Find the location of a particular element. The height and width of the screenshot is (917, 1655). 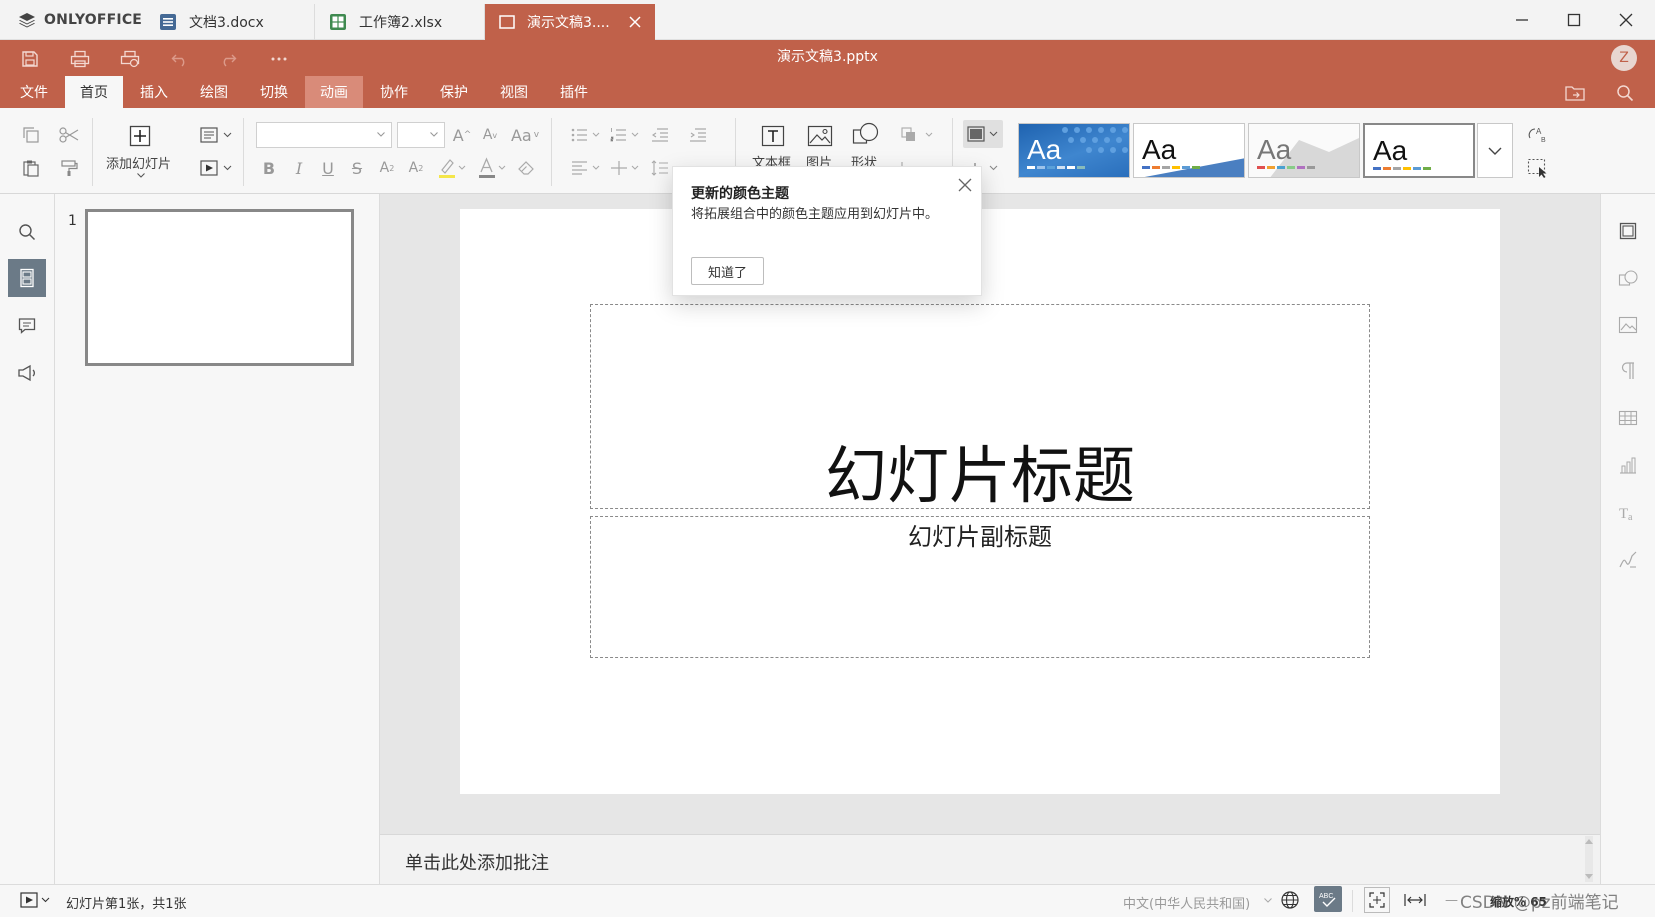

svg-text: T is located at coordinates (1623, 514).